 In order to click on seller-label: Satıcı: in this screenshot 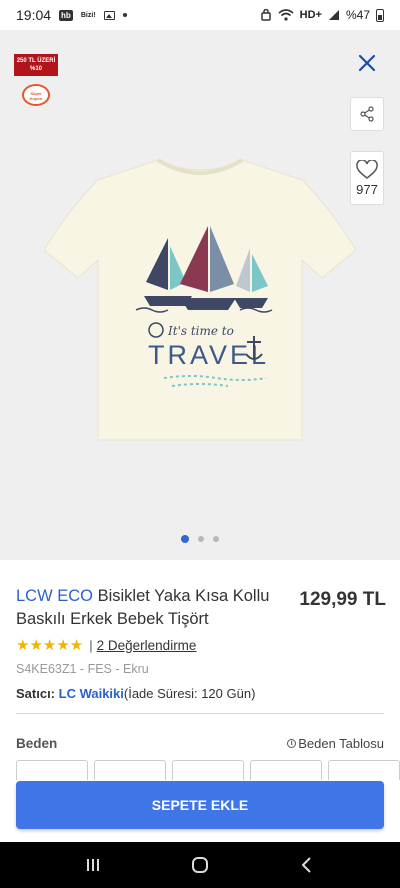, I will do `click(37, 693)`.